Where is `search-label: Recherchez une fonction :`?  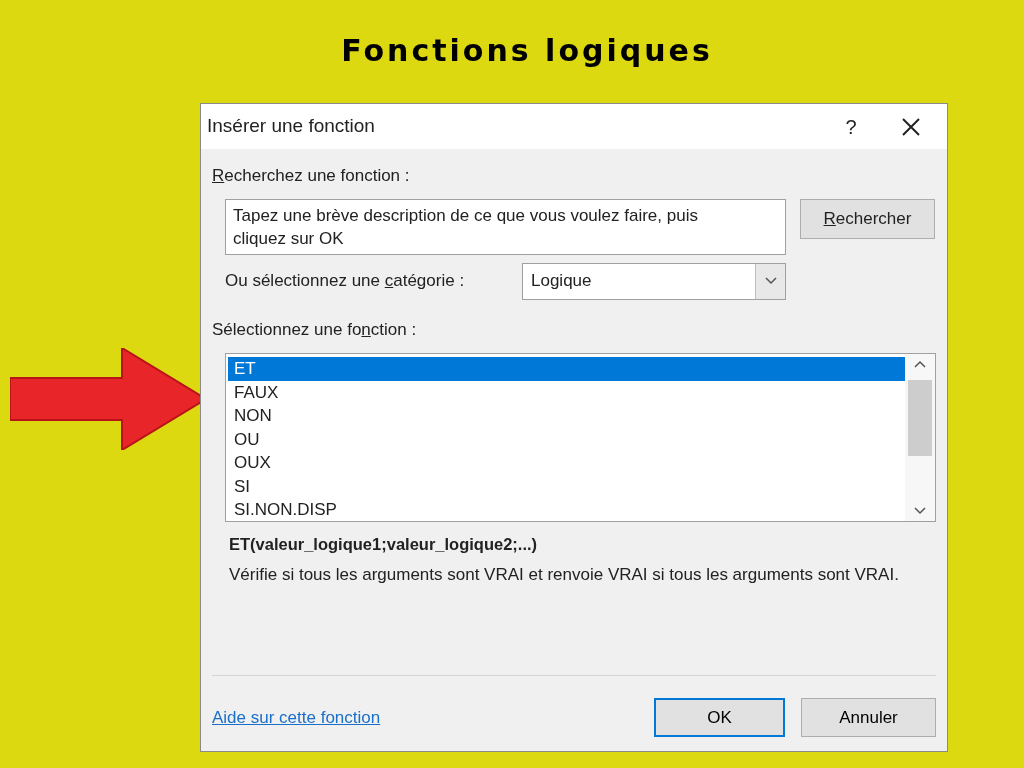 search-label: Recherchez une fonction : is located at coordinates (311, 176).